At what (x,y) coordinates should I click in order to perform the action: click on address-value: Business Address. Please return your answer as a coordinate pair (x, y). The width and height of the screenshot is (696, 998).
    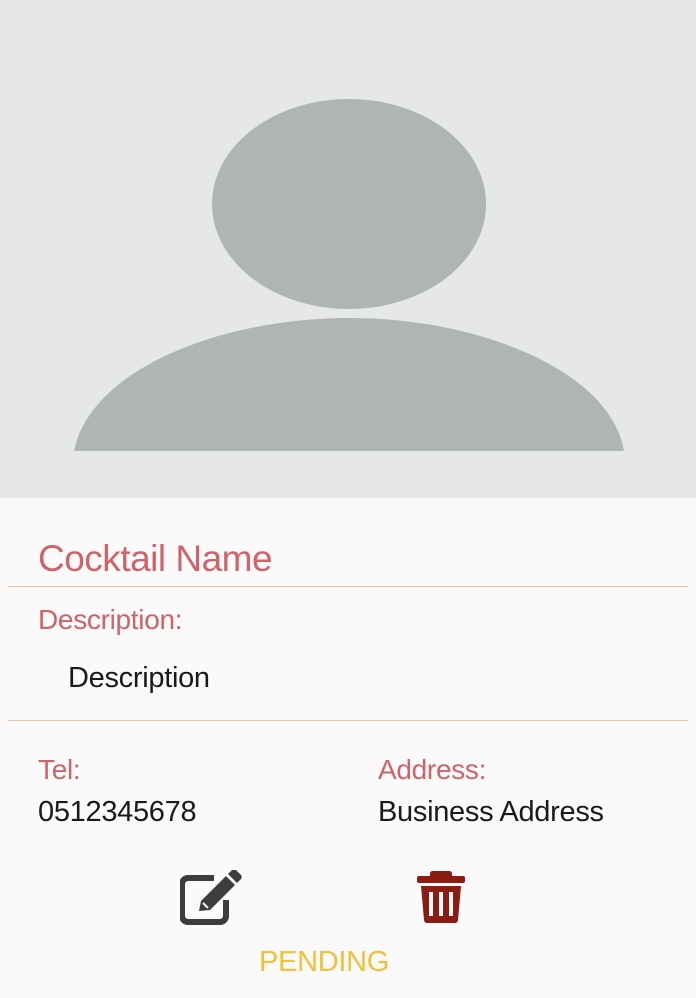
    Looking at the image, I should click on (491, 812).